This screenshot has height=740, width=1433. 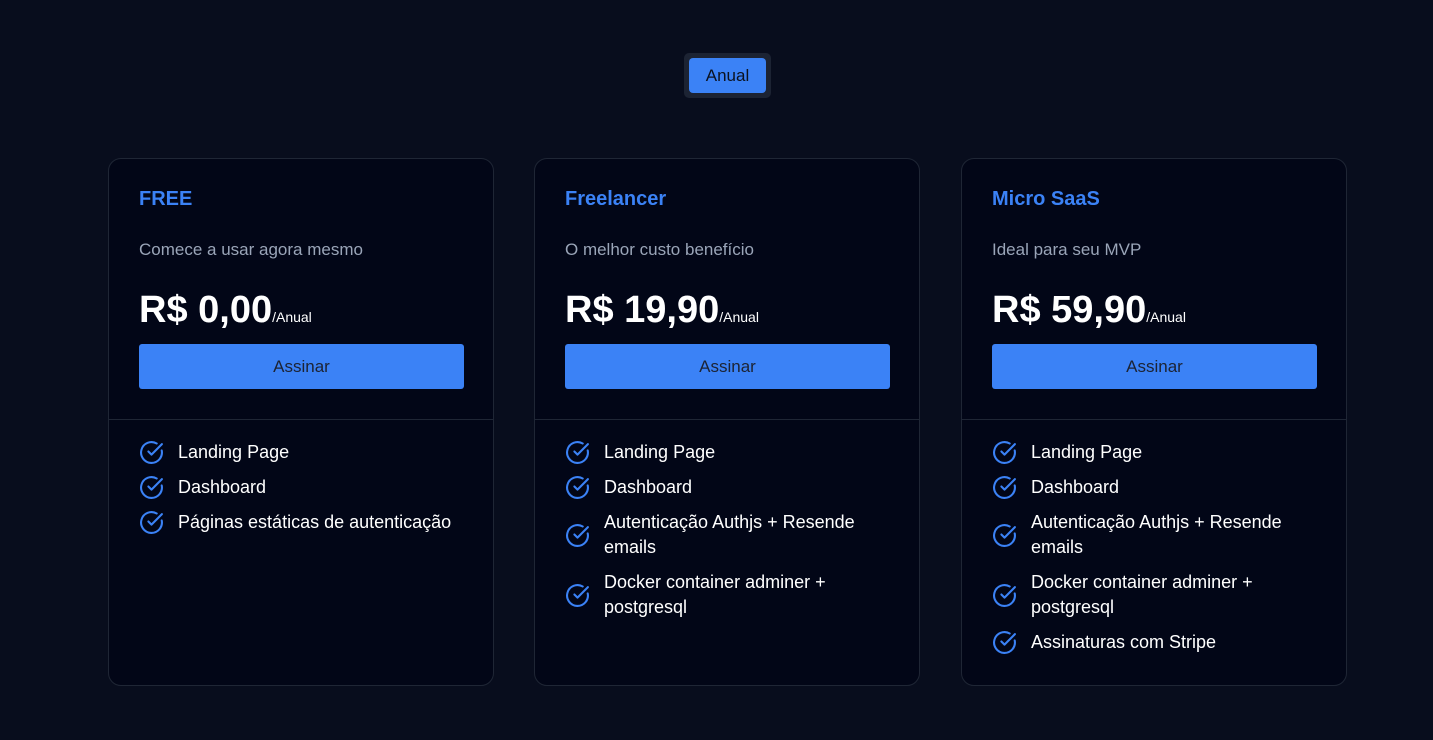 What do you see at coordinates (642, 310) in the screenshot?
I see `plan-price: R$ 19,90` at bounding box center [642, 310].